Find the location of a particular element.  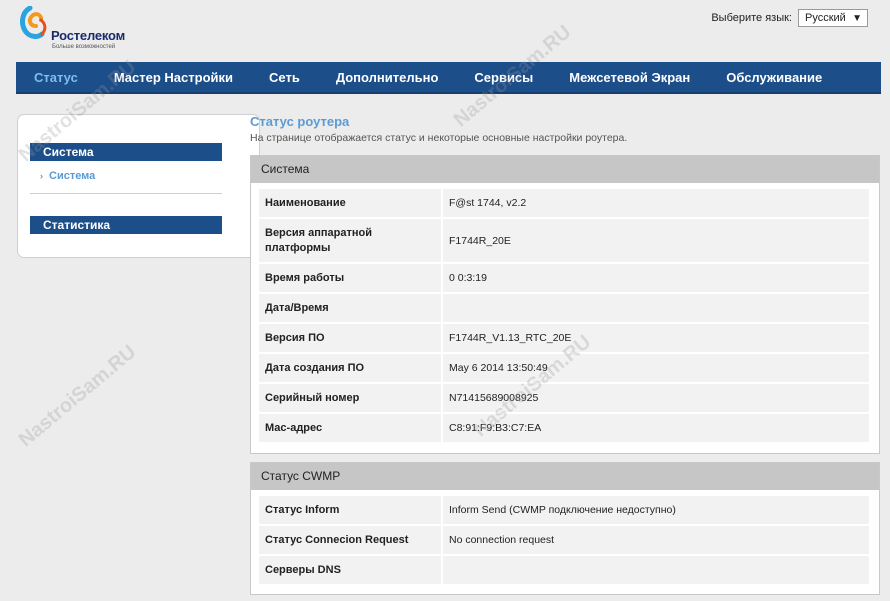

nav-item-firewall: Межсетевой Экран is located at coordinates (629, 77).